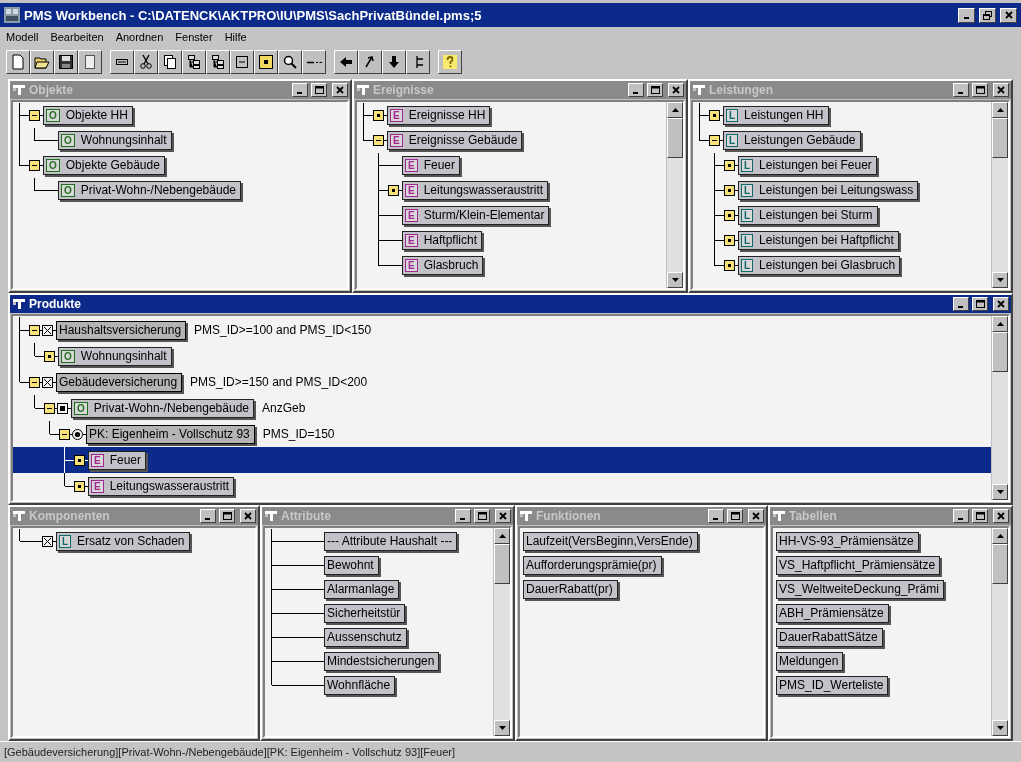 This screenshot has width=1021, height=762. I want to click on tree-row: VS_WeltweiteDeckung_Prämi, so click(882, 589).